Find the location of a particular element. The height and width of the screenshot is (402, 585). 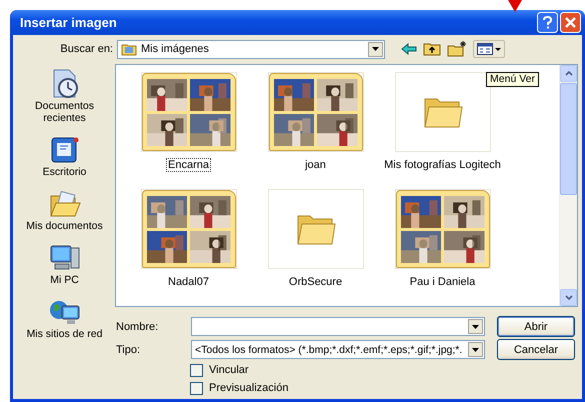

scroll-down-icon is located at coordinates (568, 297).